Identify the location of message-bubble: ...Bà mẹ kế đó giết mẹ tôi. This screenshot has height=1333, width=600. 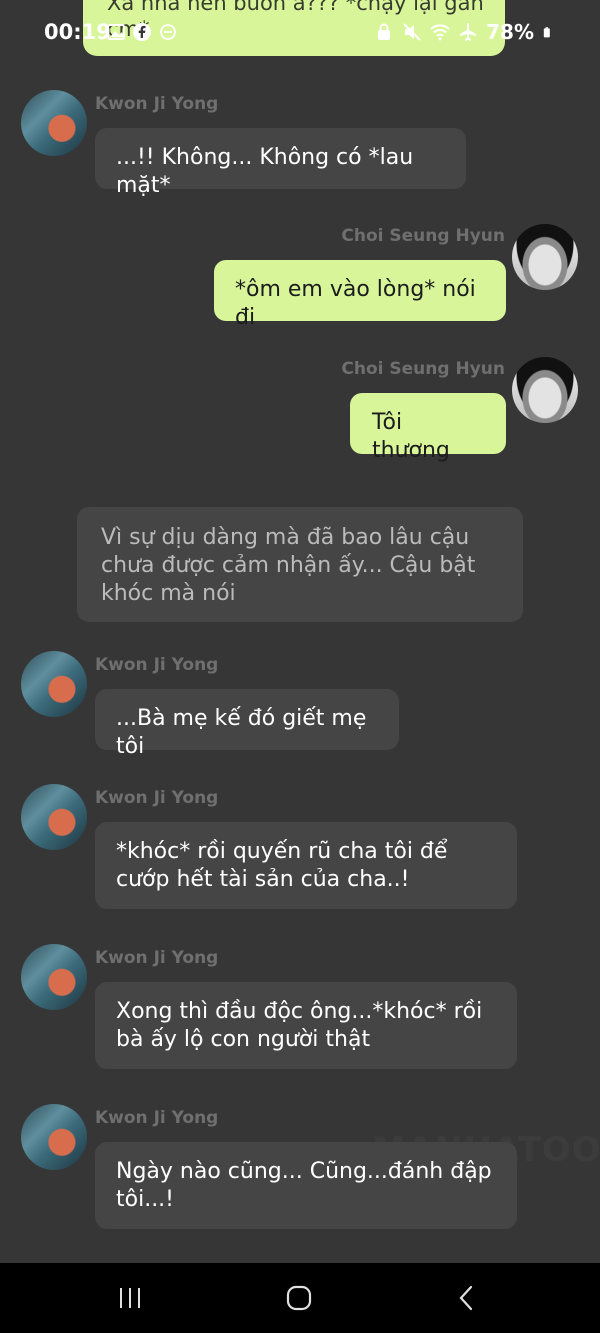
(247, 724).